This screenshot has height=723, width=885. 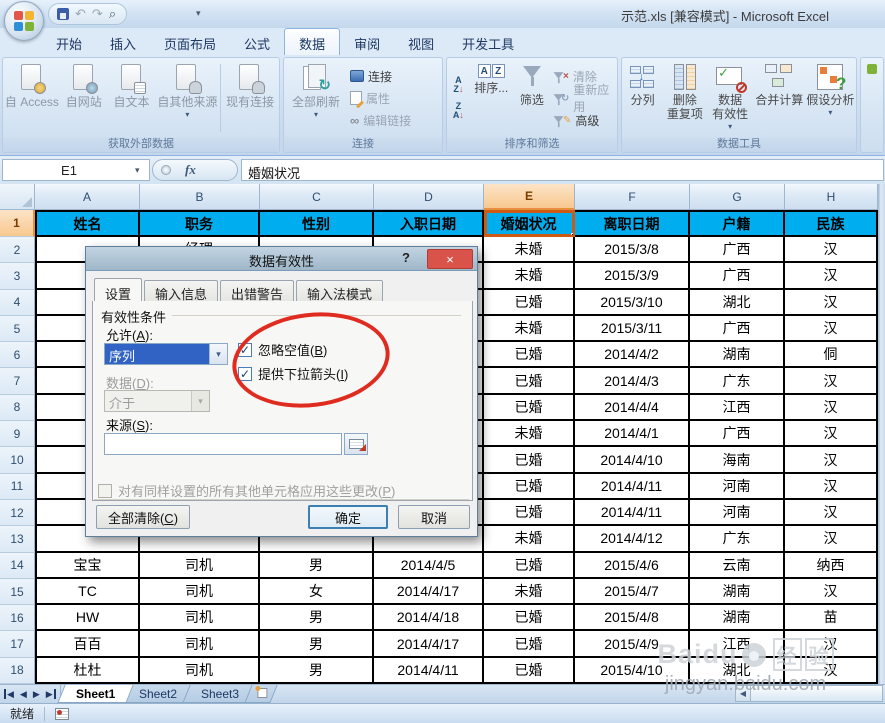 What do you see at coordinates (261, 694) in the screenshot?
I see `insert-worksheet-tab` at bounding box center [261, 694].